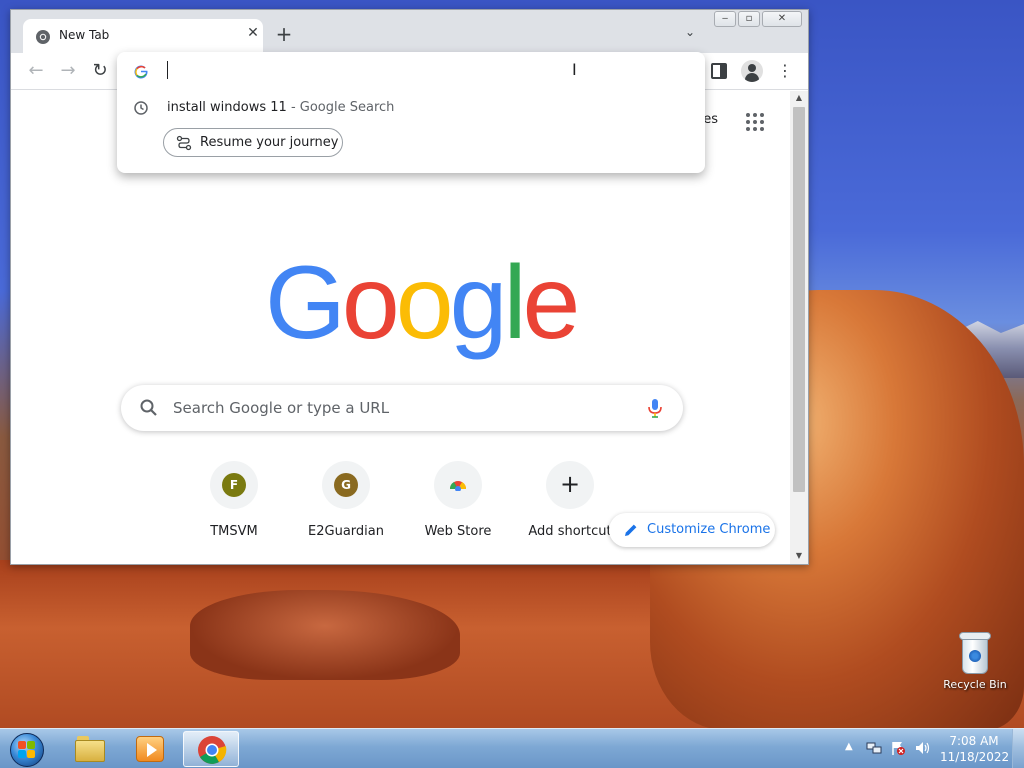 The image size is (1024, 768). What do you see at coordinates (922, 748) in the screenshot?
I see `volume-speaker-icon` at bounding box center [922, 748].